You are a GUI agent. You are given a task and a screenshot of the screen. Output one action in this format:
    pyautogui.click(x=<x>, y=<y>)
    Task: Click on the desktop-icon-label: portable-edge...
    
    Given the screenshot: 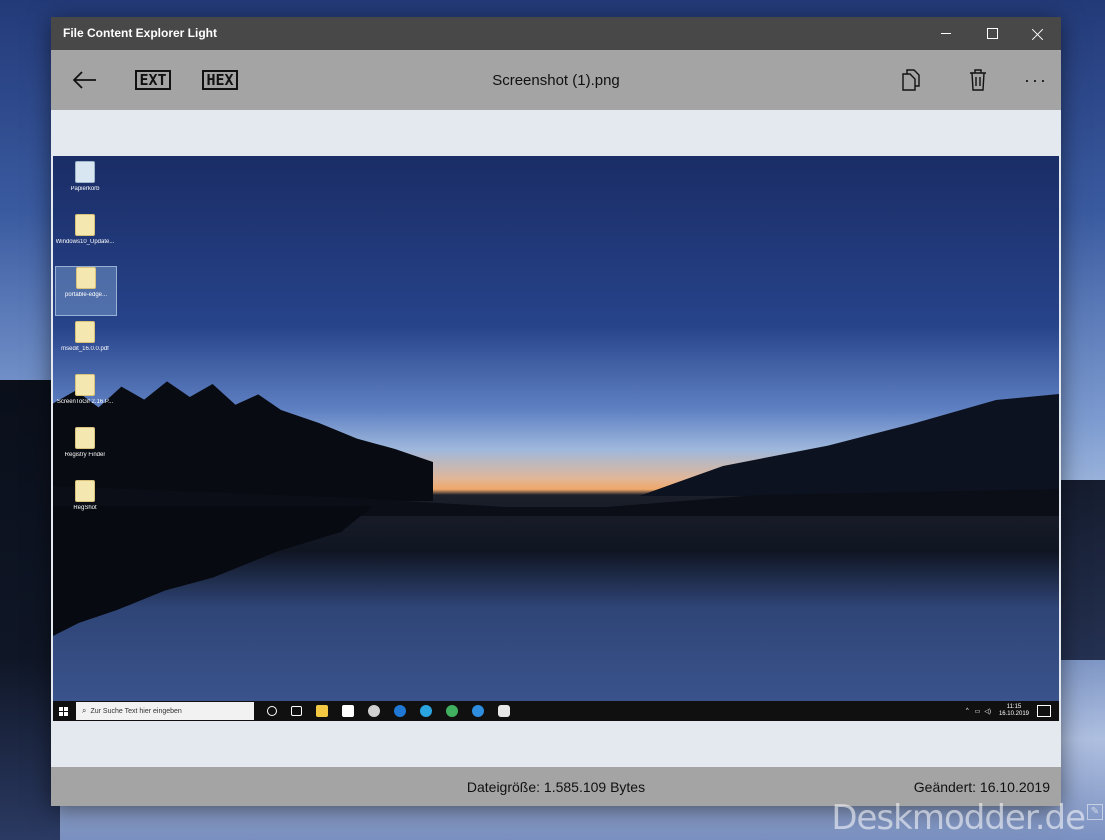 What is the action you would take?
    pyautogui.click(x=86, y=295)
    